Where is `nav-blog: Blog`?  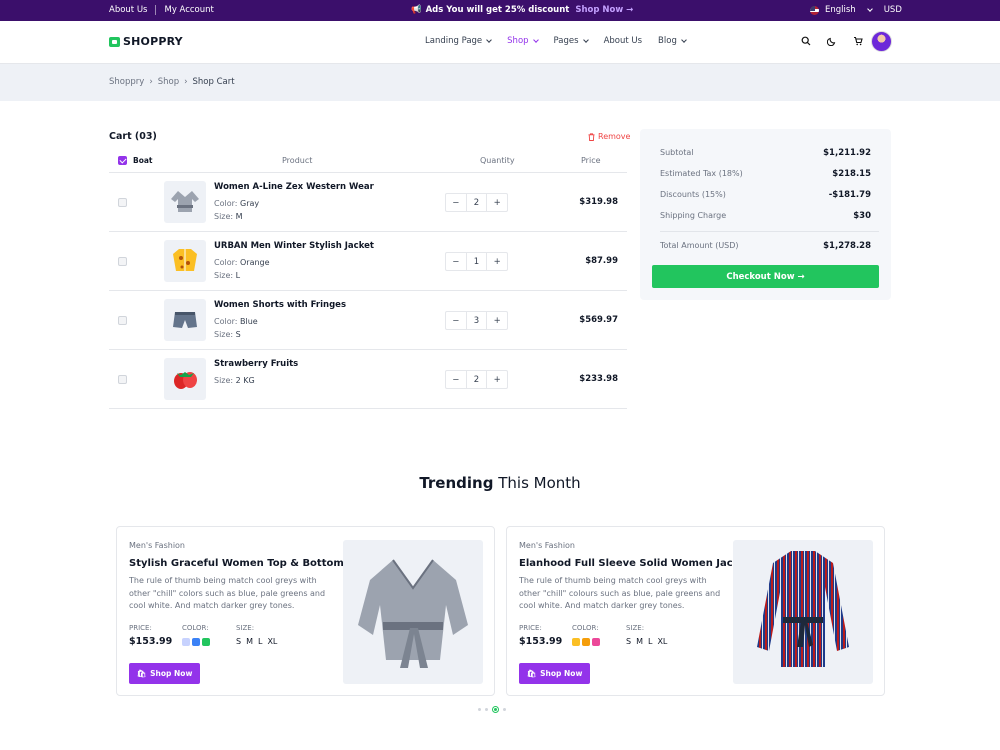
nav-blog: Blog is located at coordinates (672, 41).